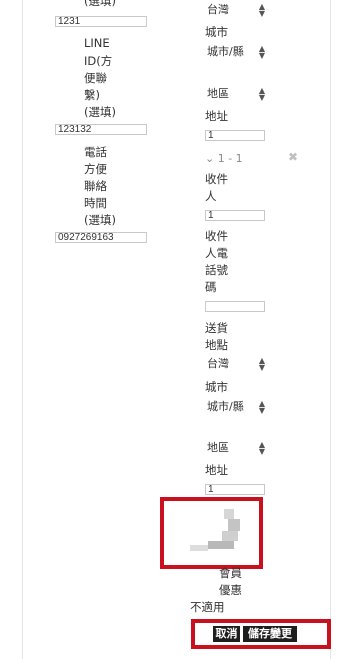  What do you see at coordinates (270, 634) in the screenshot?
I see `save-changes-button: 儲存變更` at bounding box center [270, 634].